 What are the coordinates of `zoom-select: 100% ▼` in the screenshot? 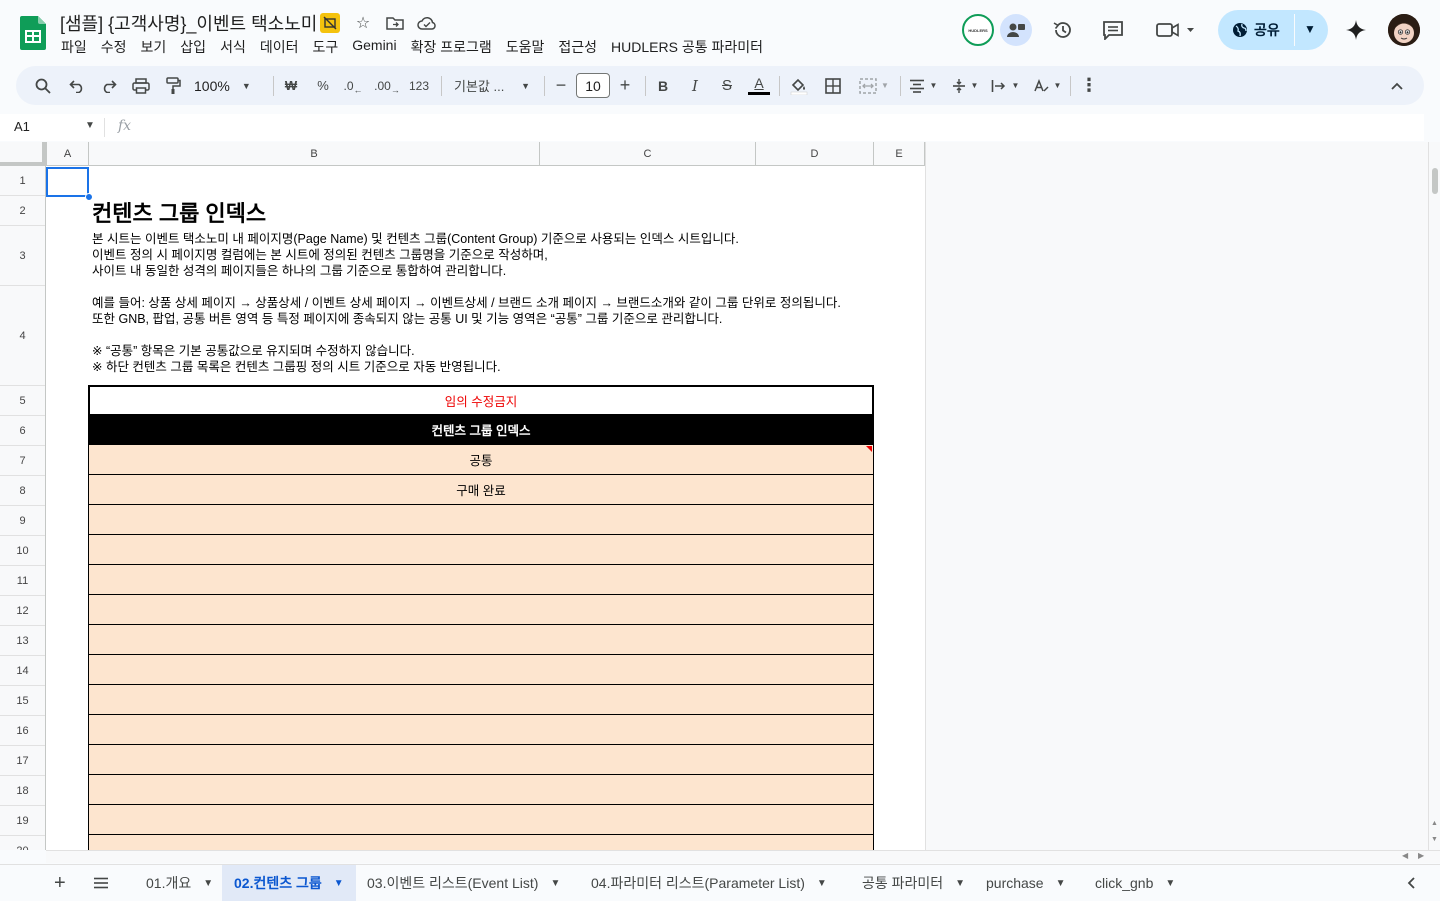 It's located at (228, 85).